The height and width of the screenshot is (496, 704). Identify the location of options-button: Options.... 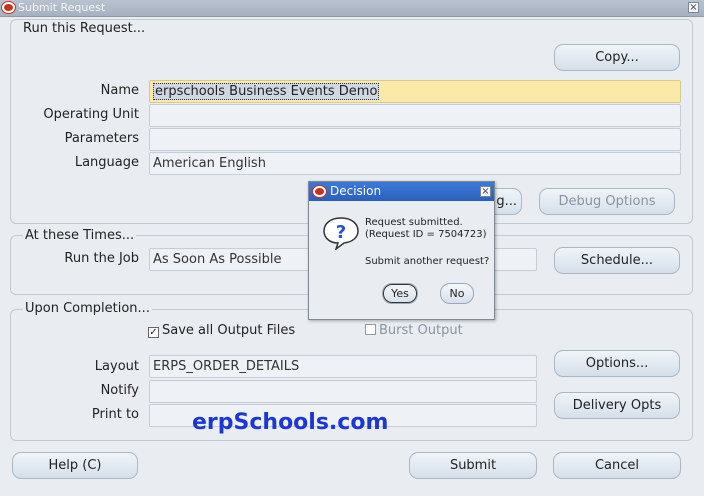
(617, 363).